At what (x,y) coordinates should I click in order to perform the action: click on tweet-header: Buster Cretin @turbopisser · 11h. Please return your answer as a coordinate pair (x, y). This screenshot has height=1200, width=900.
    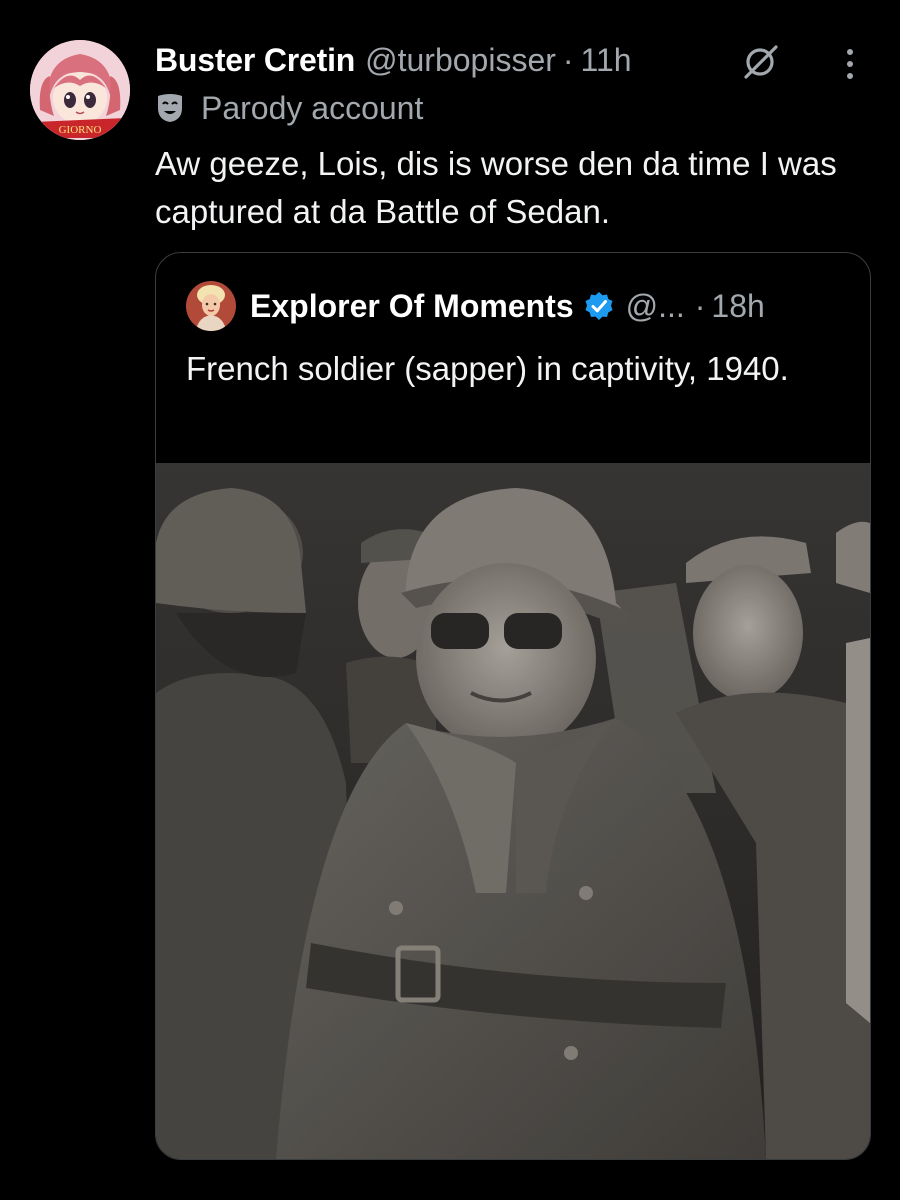
    Looking at the image, I should click on (393, 60).